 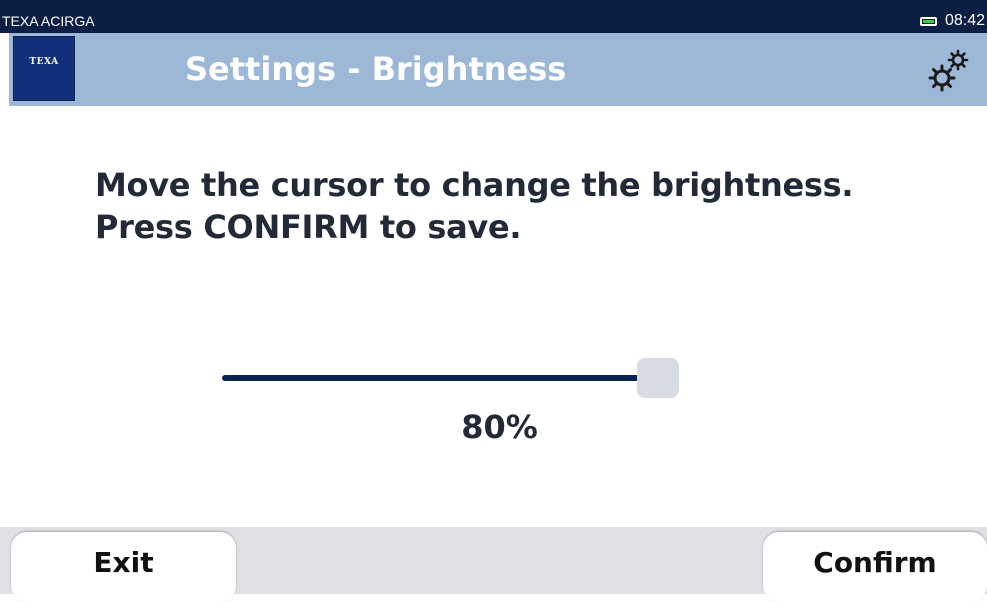 I want to click on status-app-name: TEXA ACIRGA, so click(x=48, y=21).